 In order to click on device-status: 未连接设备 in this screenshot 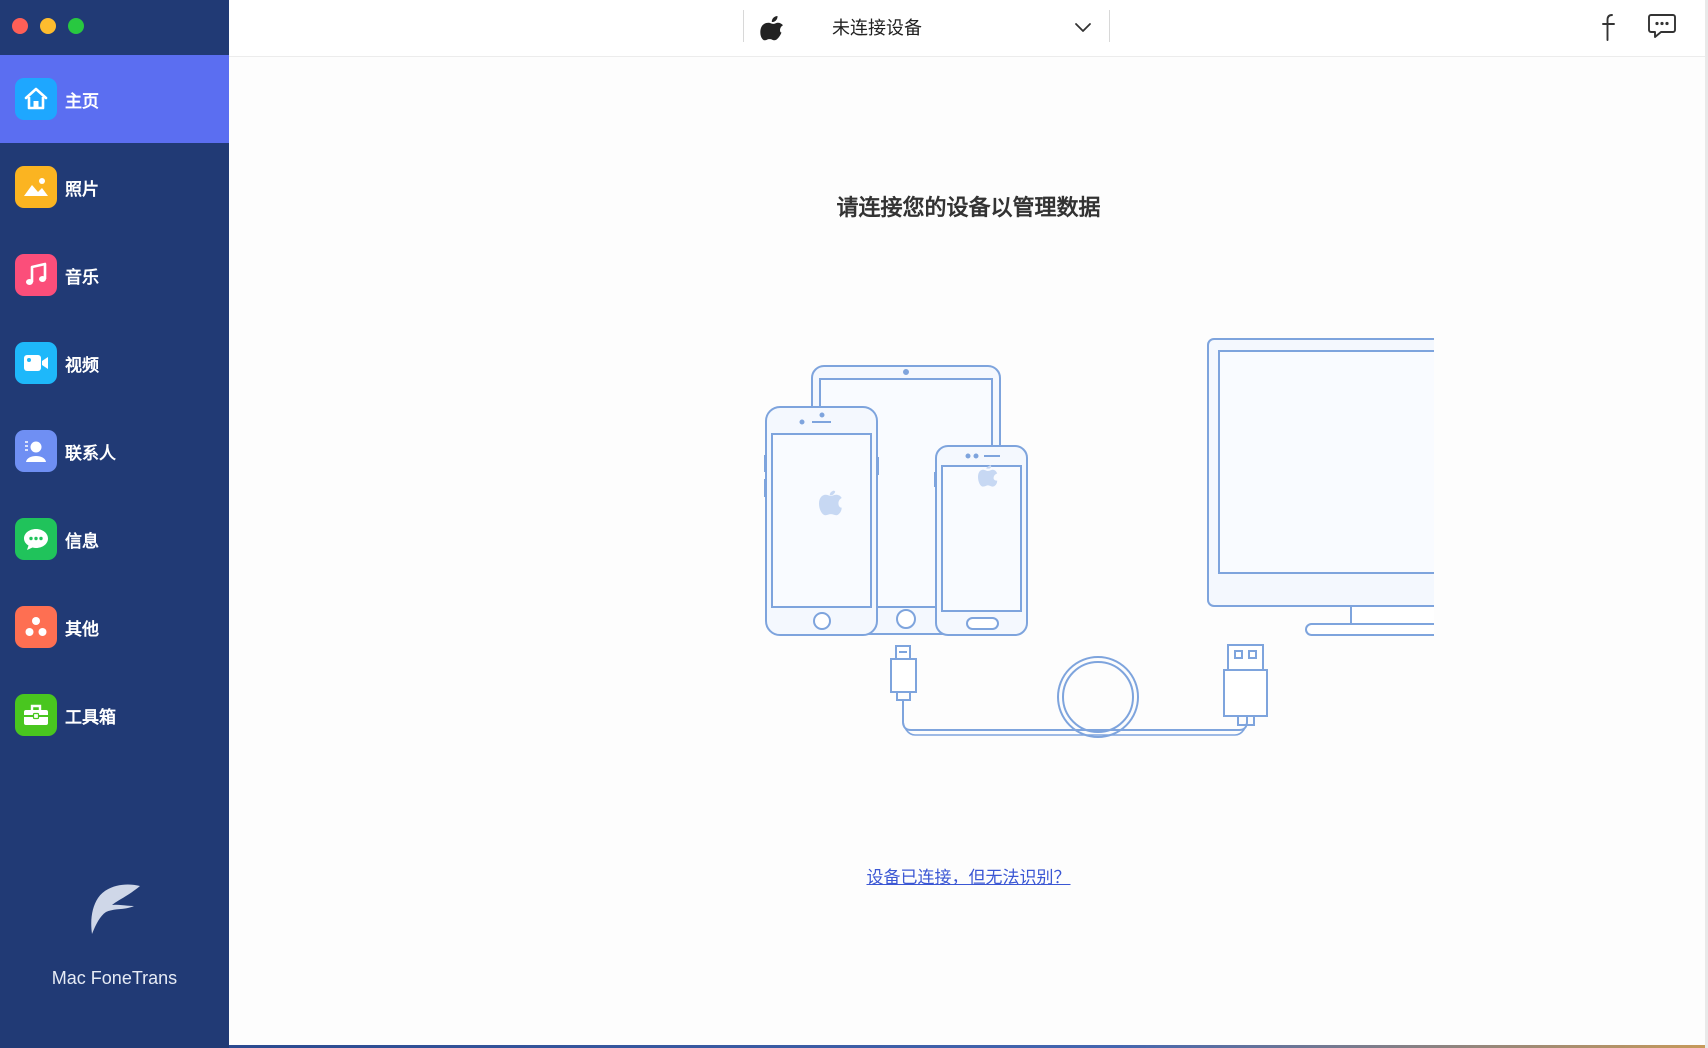, I will do `click(877, 28)`.